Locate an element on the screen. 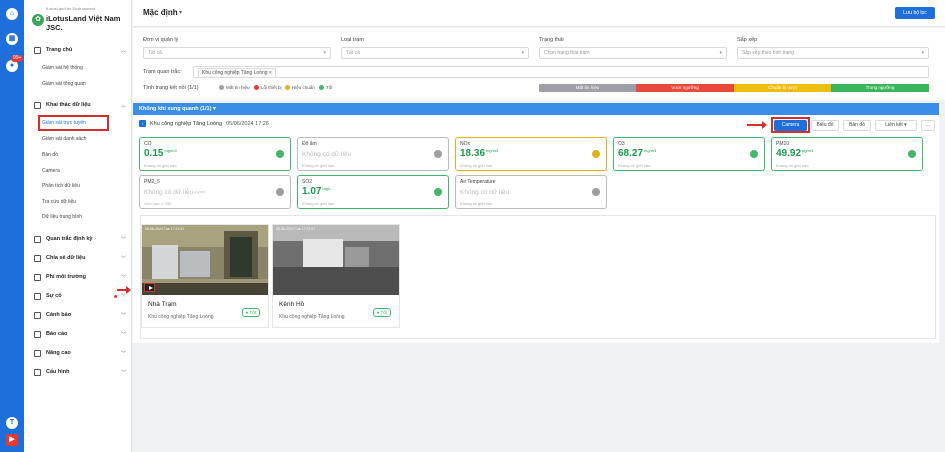 The height and width of the screenshot is (452, 945). nav-group-warning: Cảnh báo ﹀ is located at coordinates (80, 315).